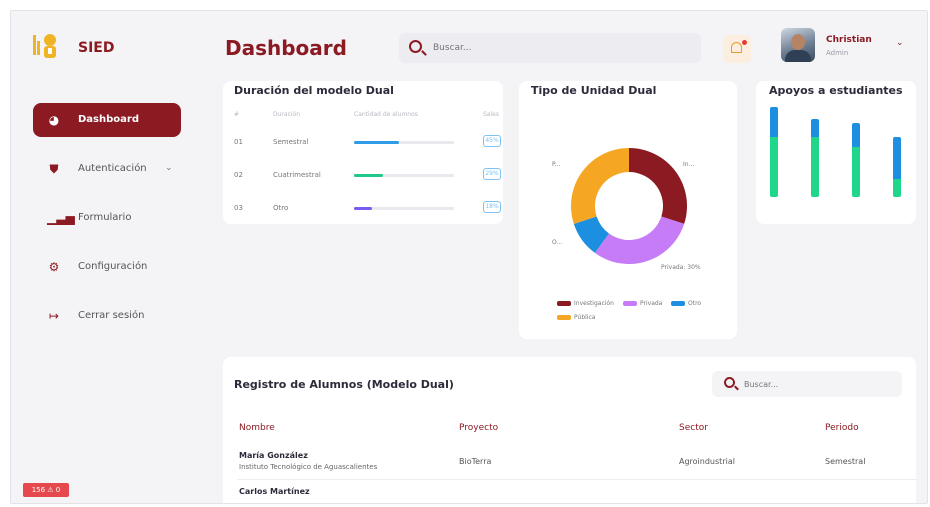 This screenshot has height=507, width=930. I want to click on student-institution: Instituto Tecnológico de Aguascalientes, so click(308, 467).